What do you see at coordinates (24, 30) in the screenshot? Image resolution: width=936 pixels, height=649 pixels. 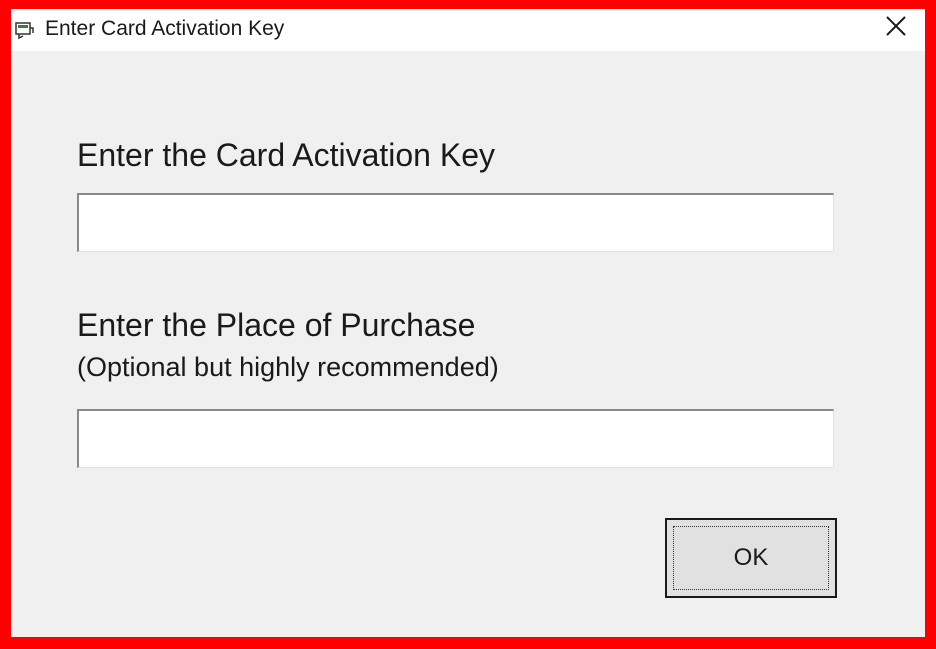 I see `card-app-icon` at bounding box center [24, 30].